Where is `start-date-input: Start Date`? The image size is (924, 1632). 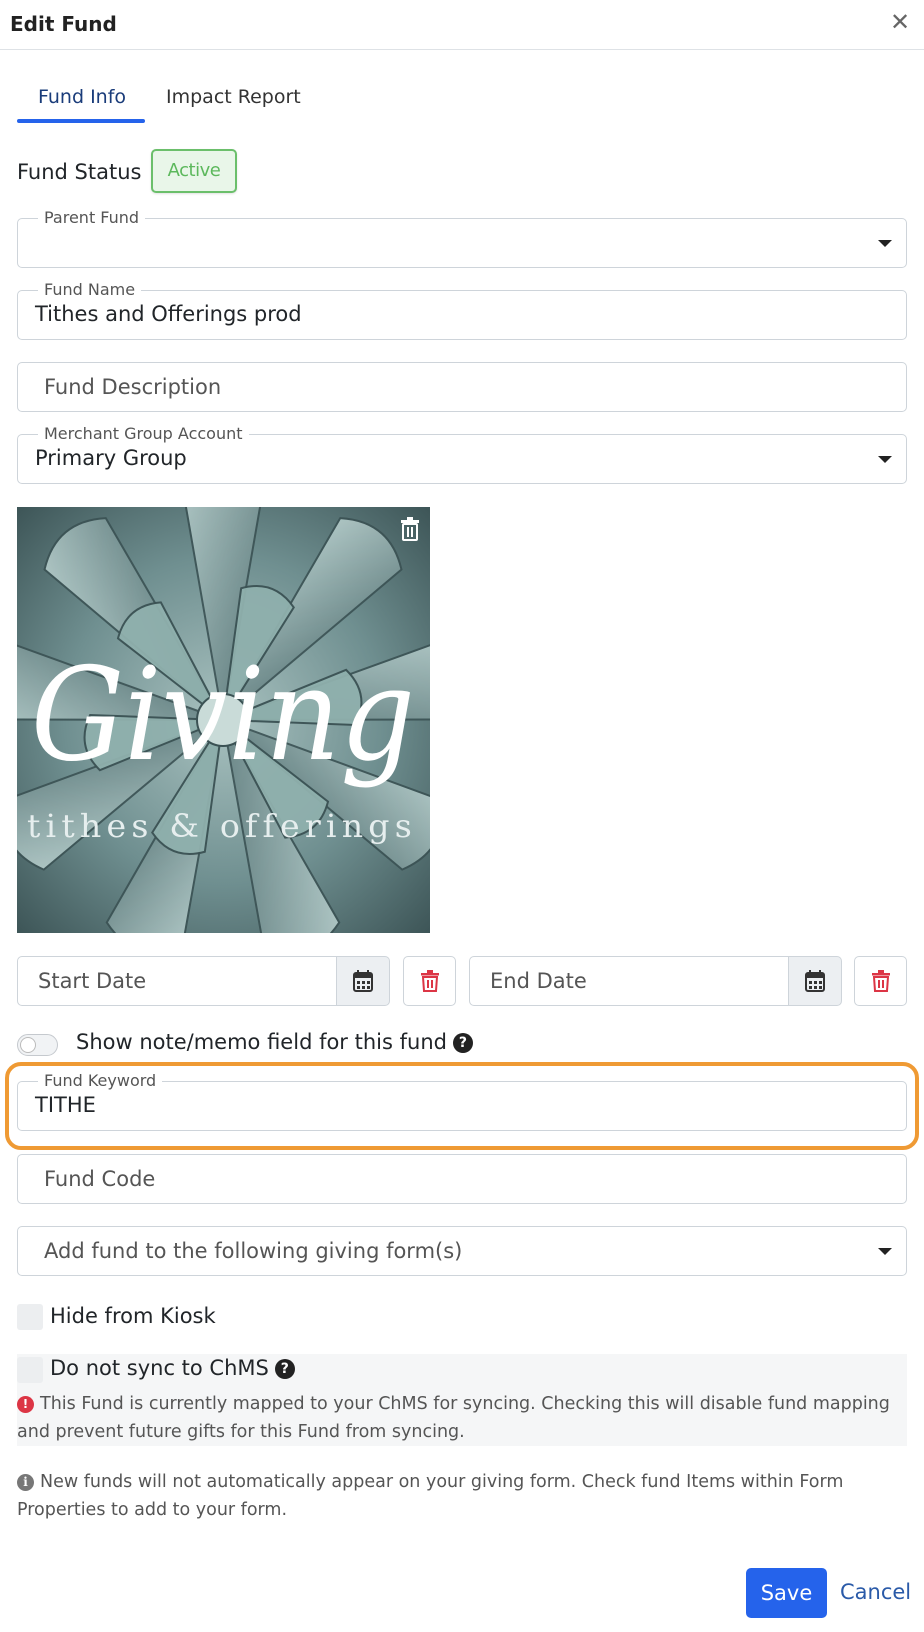 start-date-input: Start Date is located at coordinates (177, 981).